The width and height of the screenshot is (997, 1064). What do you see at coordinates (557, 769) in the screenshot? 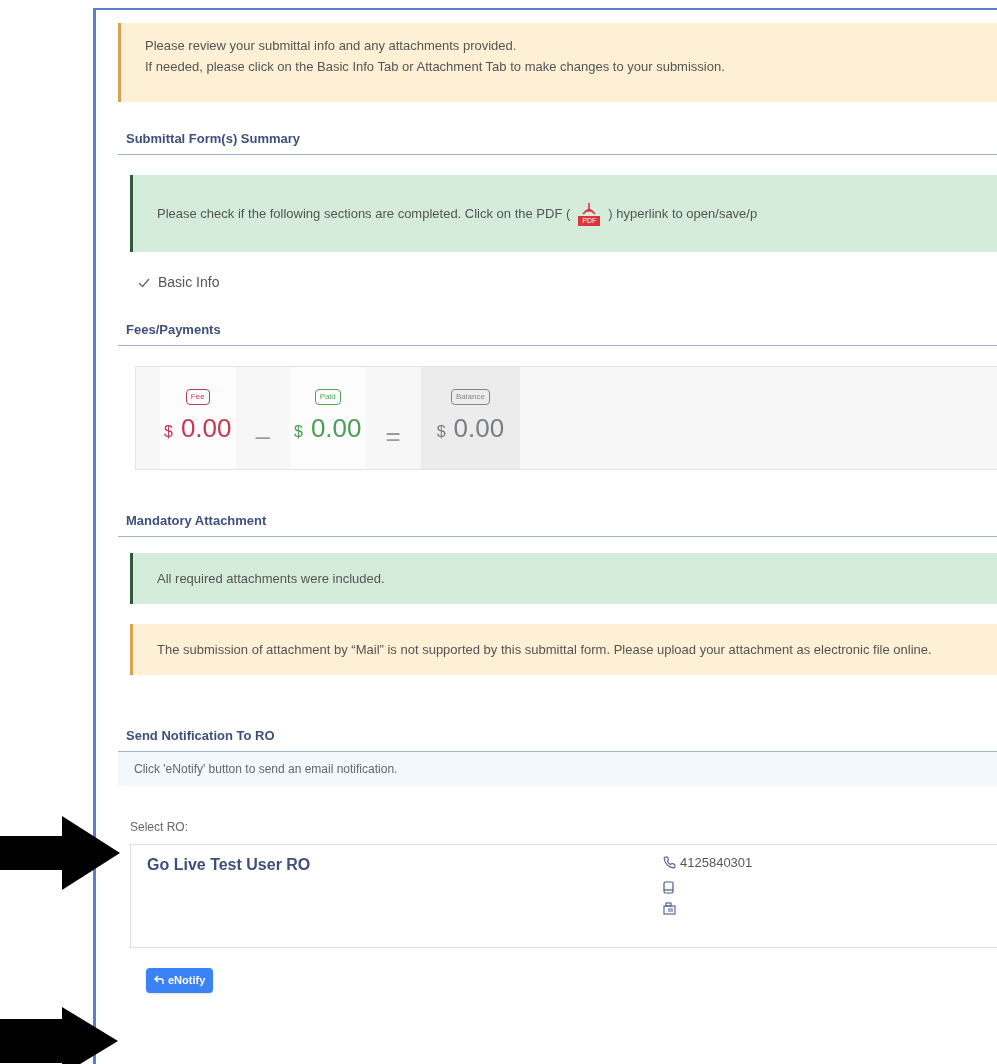
I see `info-bar: Click 'eNotify' button to send an email notification.` at bounding box center [557, 769].